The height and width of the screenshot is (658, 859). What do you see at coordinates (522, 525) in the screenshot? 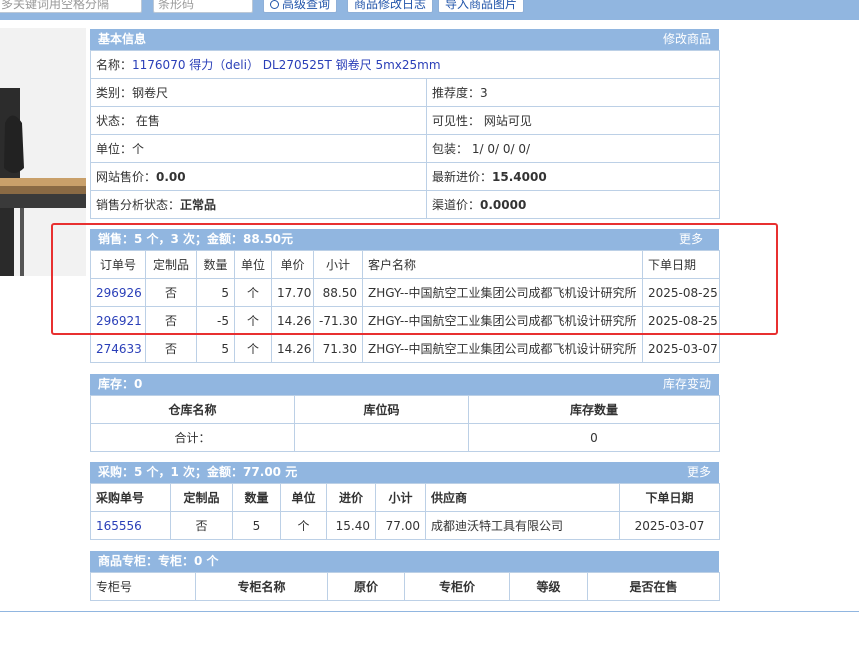
I see `table-cell: 成都迪沃特工具有限公司` at bounding box center [522, 525].